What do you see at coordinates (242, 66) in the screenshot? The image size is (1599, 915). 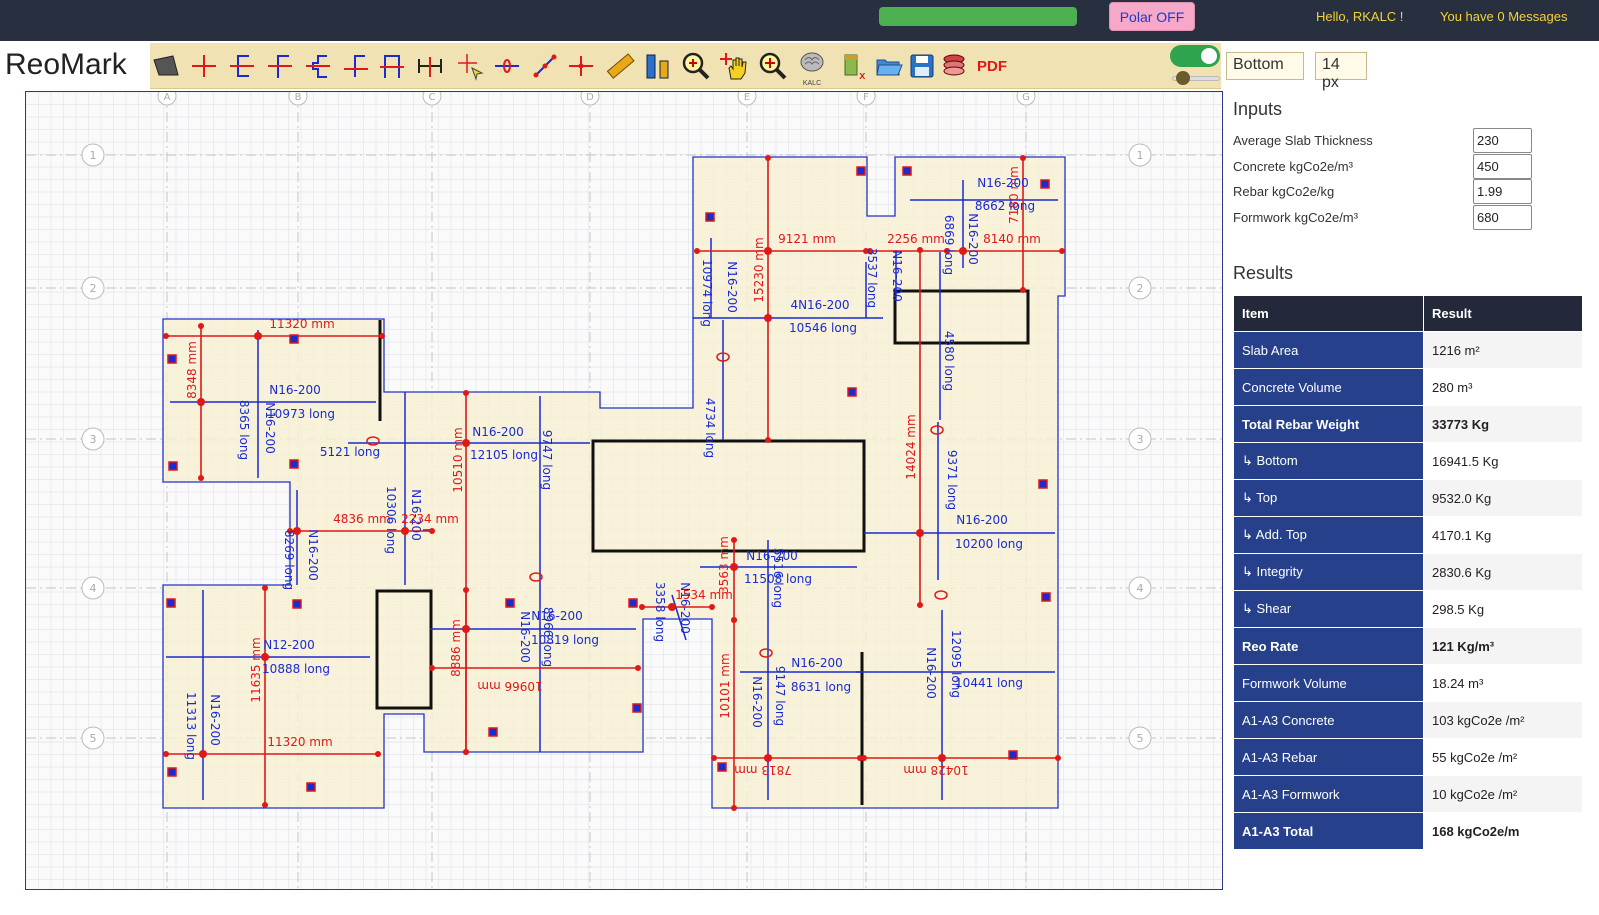 I see `bar-bracket-icon` at bounding box center [242, 66].